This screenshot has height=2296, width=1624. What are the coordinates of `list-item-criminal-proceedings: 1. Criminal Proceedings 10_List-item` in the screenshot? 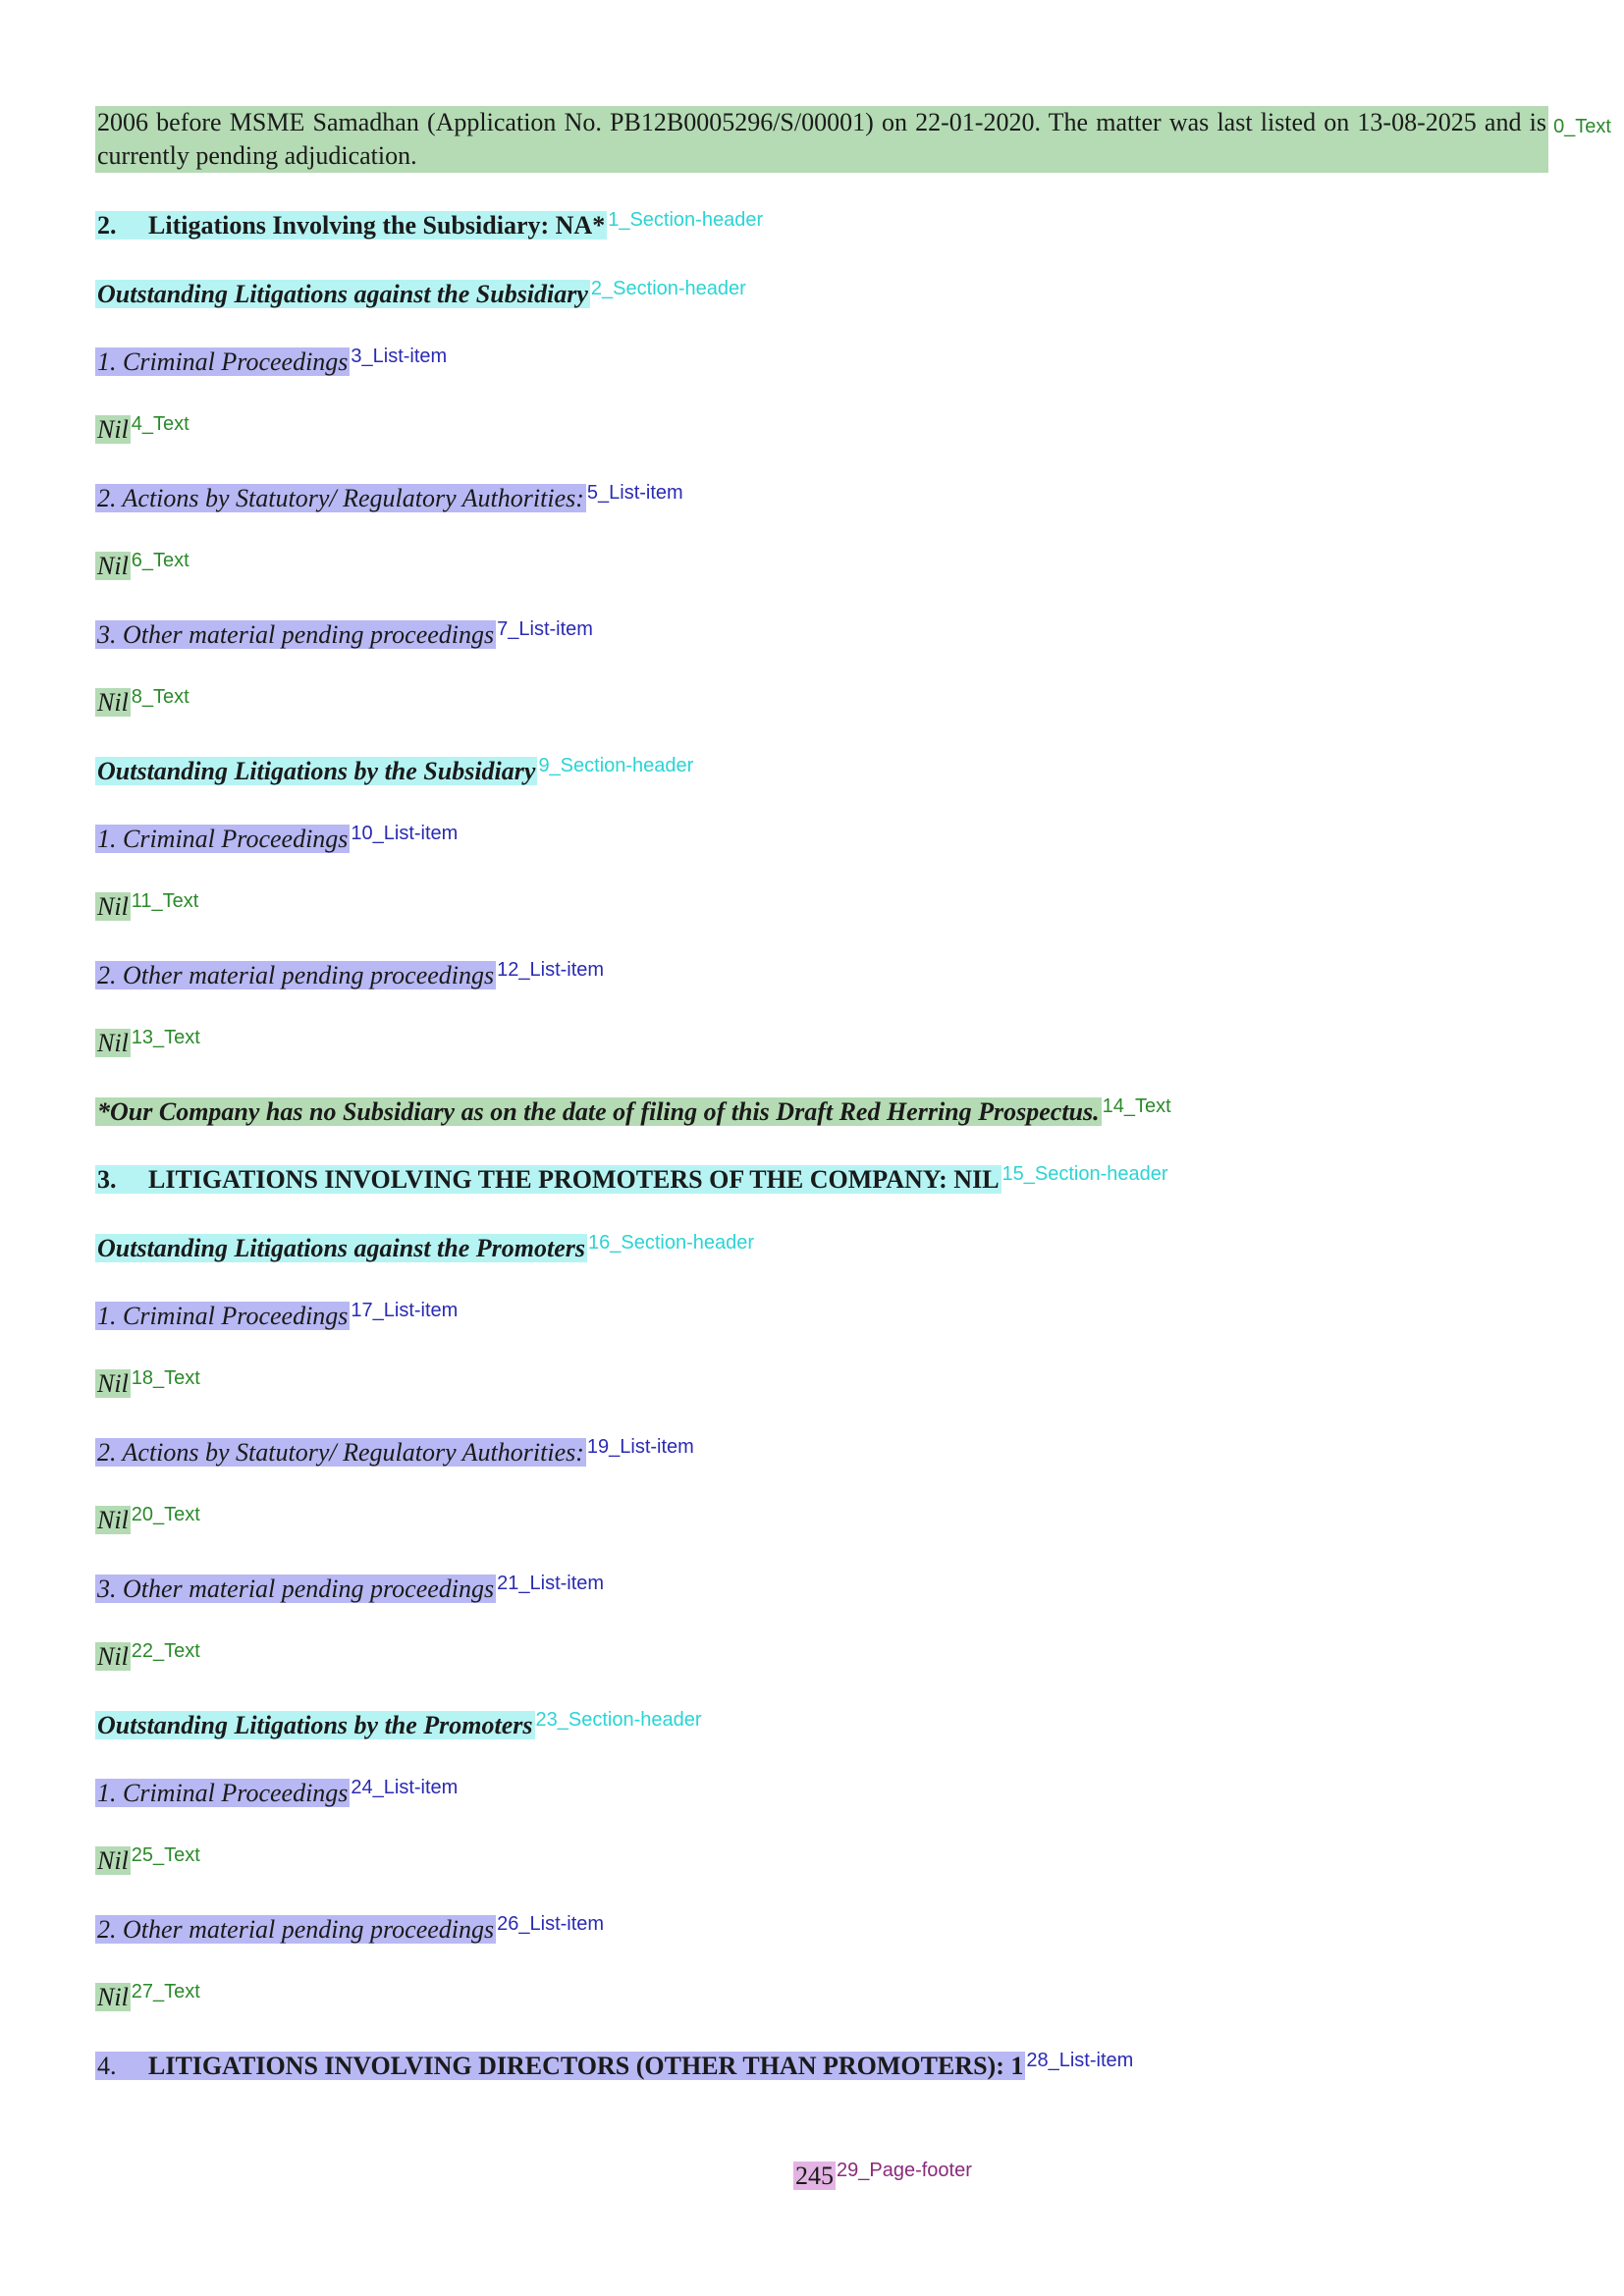 It's located at (276, 840).